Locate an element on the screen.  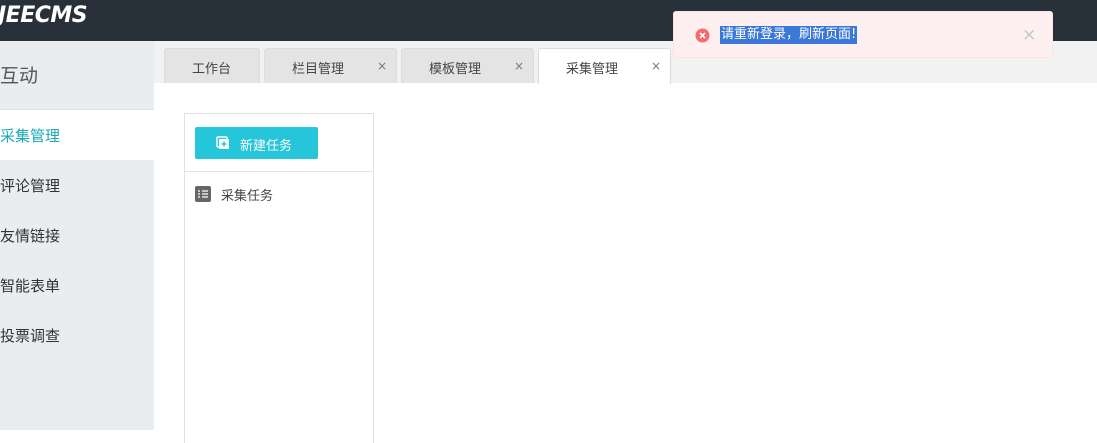
tab-templates: 模板管理 × is located at coordinates (467, 65).